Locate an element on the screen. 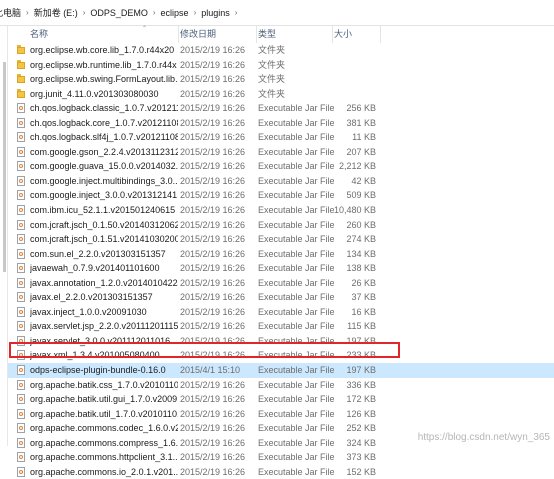  file-name: javax.el_2.2.0.v201303151357 is located at coordinates (91, 297).